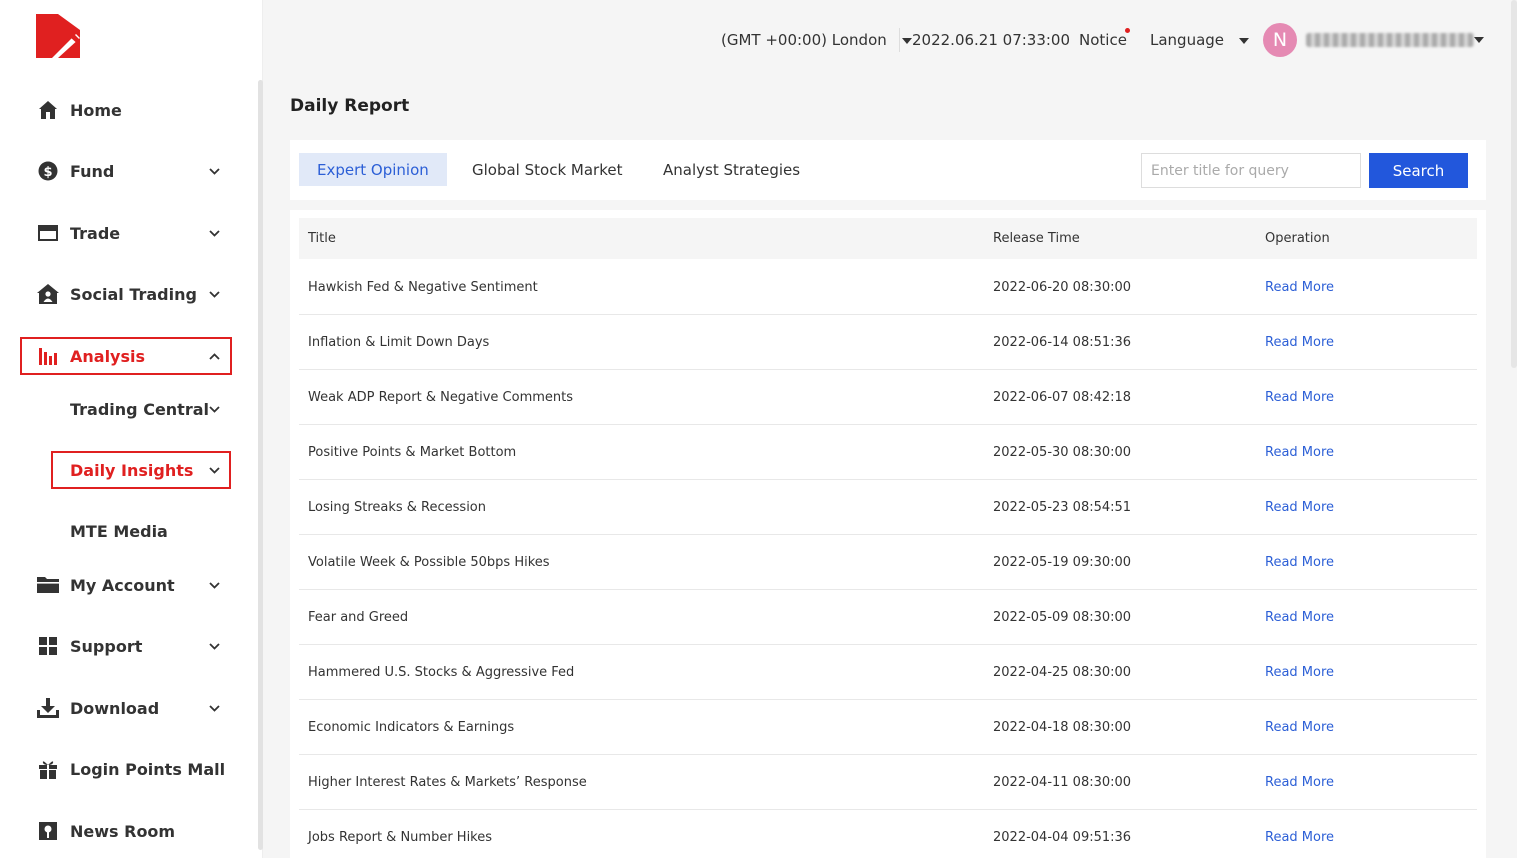 The height and width of the screenshot is (858, 1517). I want to click on search-input, so click(1251, 170).